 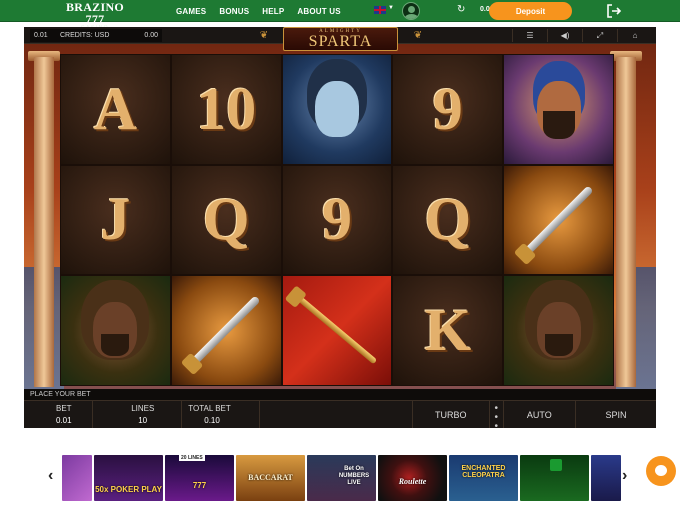 What do you see at coordinates (143, 420) in the screenshot?
I see `lines-value: 10` at bounding box center [143, 420].